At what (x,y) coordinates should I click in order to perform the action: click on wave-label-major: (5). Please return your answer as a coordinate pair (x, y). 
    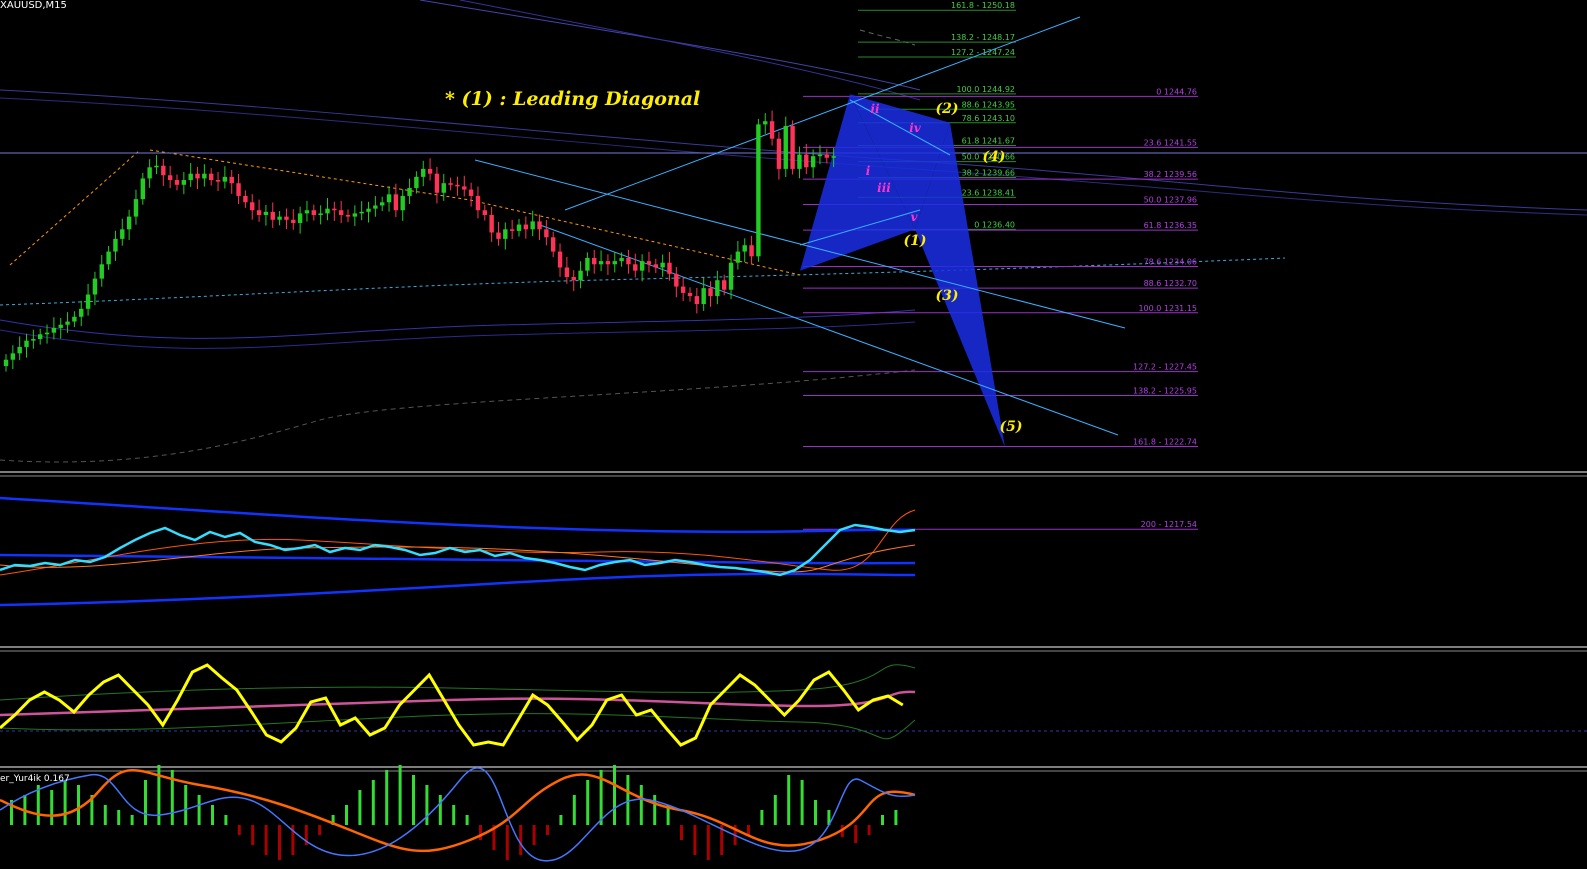
    Looking at the image, I should click on (1011, 427).